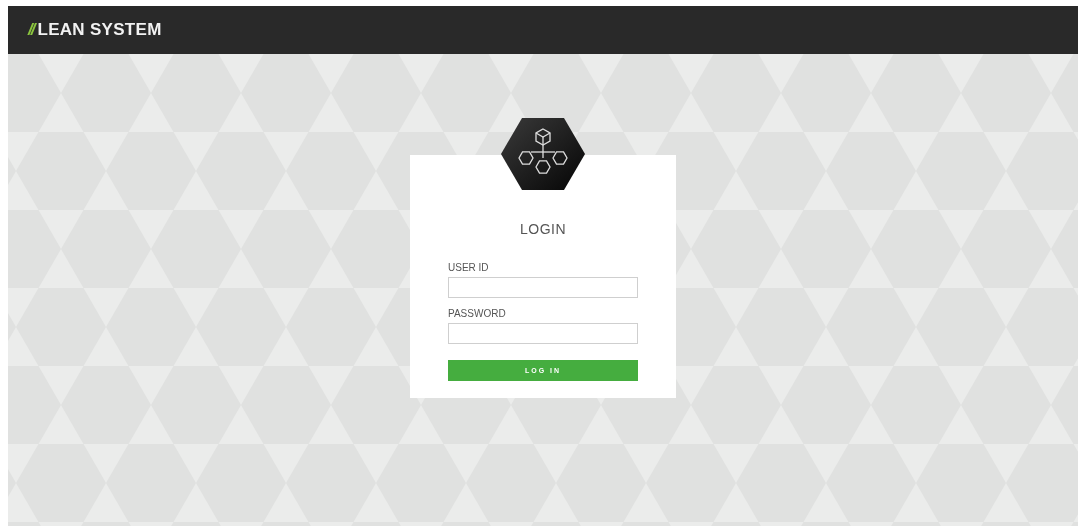 The width and height of the screenshot is (1078, 526). What do you see at coordinates (469, 267) in the screenshot?
I see `field-label: USER ID` at bounding box center [469, 267].